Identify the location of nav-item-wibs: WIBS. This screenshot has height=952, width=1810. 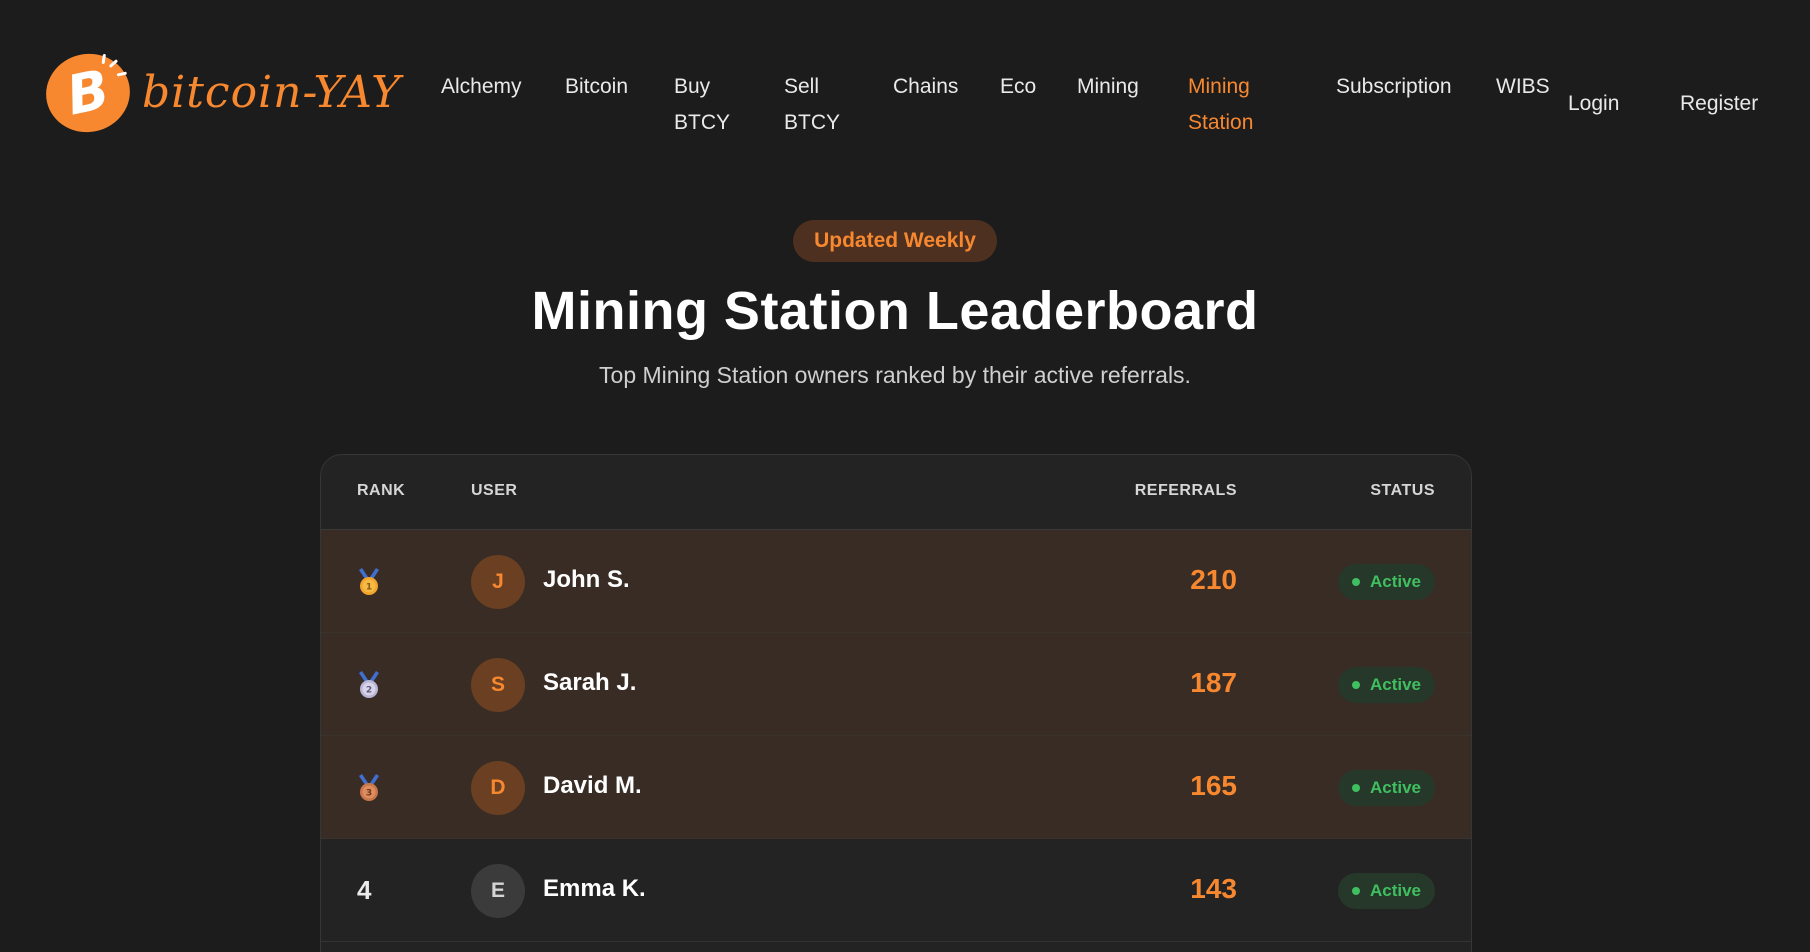
(1523, 87).